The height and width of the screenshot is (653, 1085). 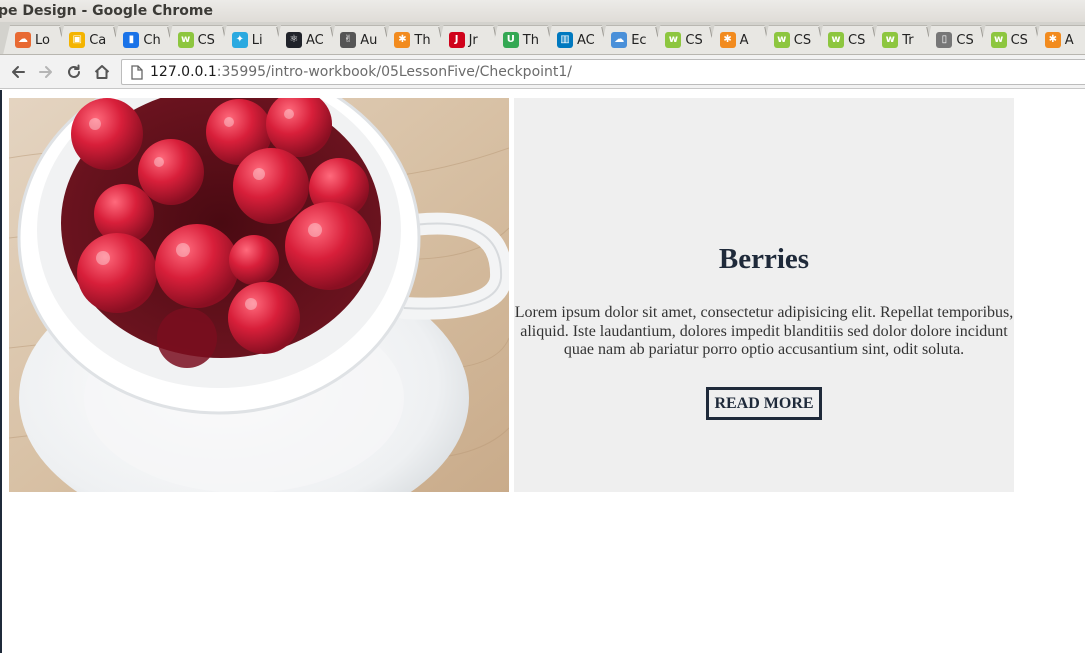 I want to click on browser-tab: ▣ Ca, so click(x=87, y=39).